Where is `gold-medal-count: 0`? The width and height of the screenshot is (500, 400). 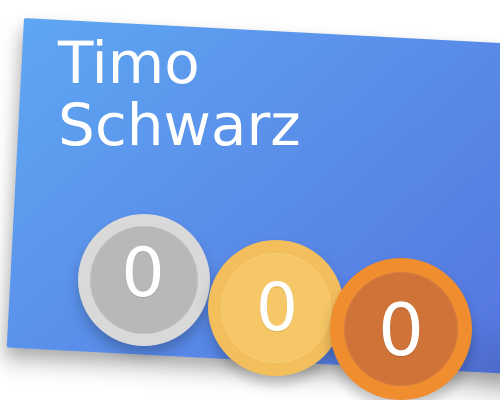 gold-medal-count: 0 is located at coordinates (277, 307).